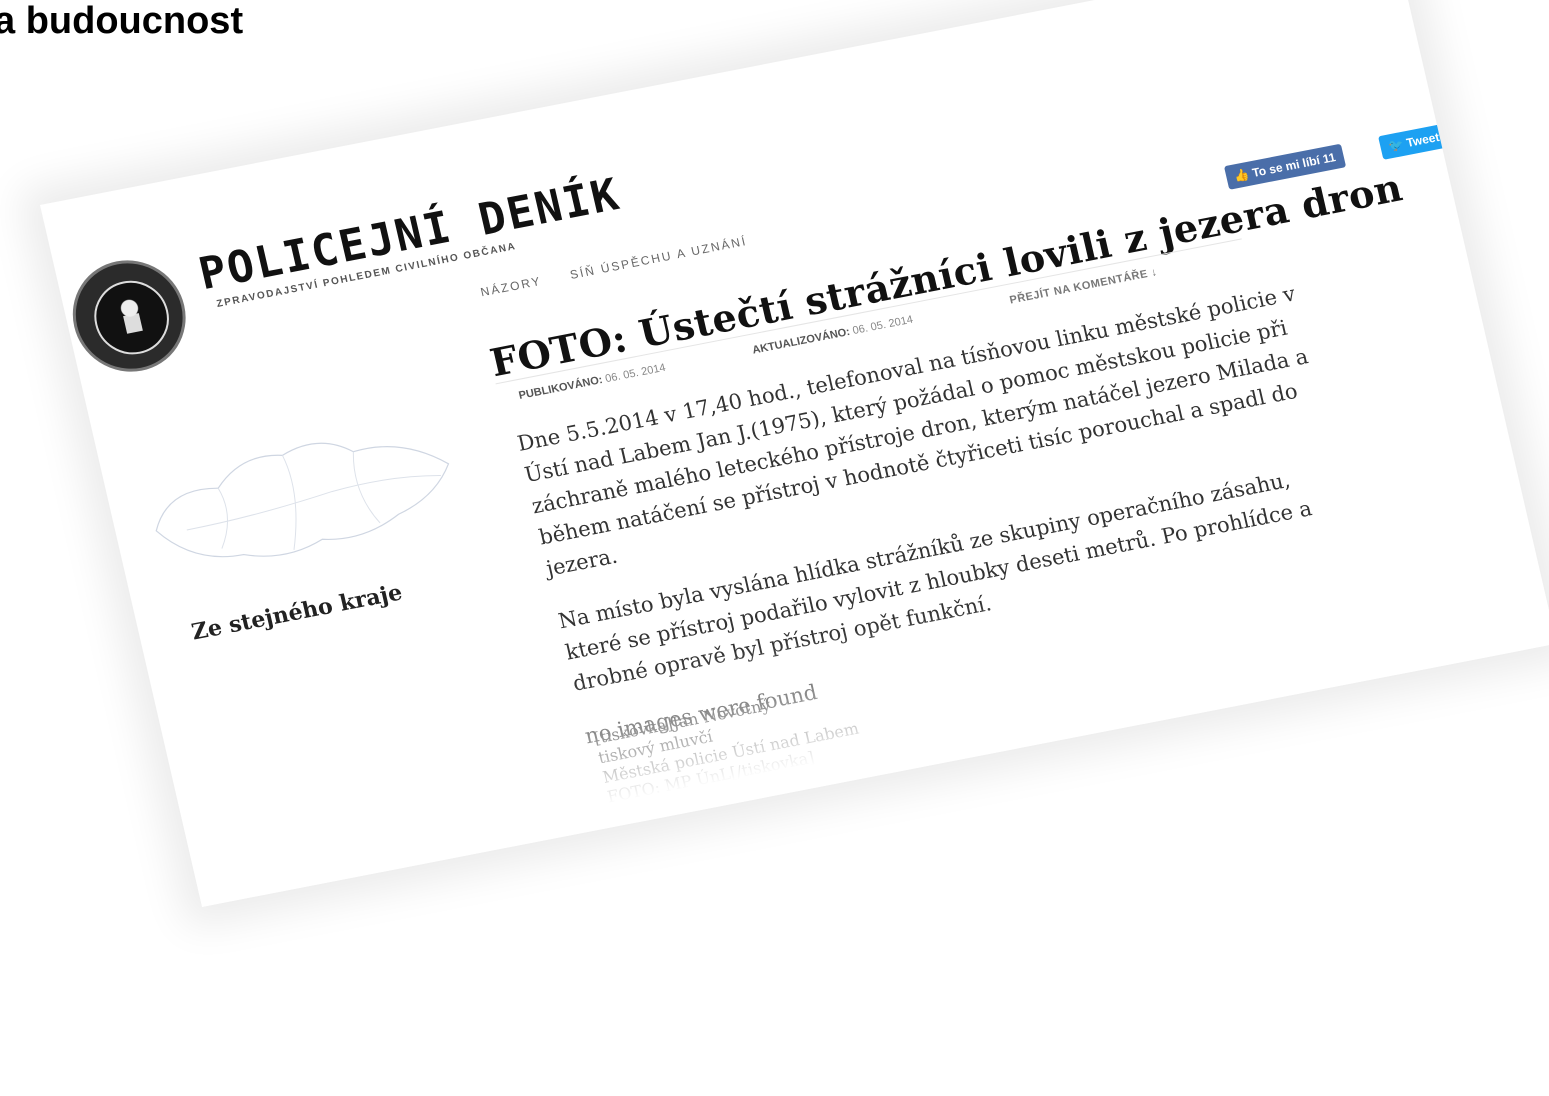 The height and width of the screenshot is (1096, 1549). I want to click on thumbs-up-icon: 👍, so click(1241, 175).